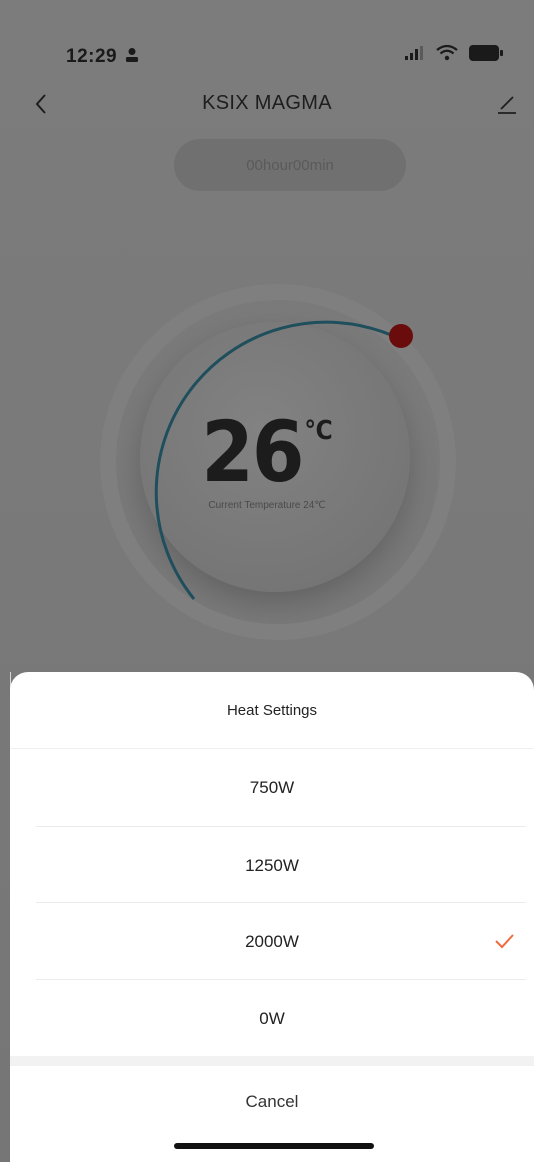  I want to click on option-2000w: 2000W, so click(272, 941).